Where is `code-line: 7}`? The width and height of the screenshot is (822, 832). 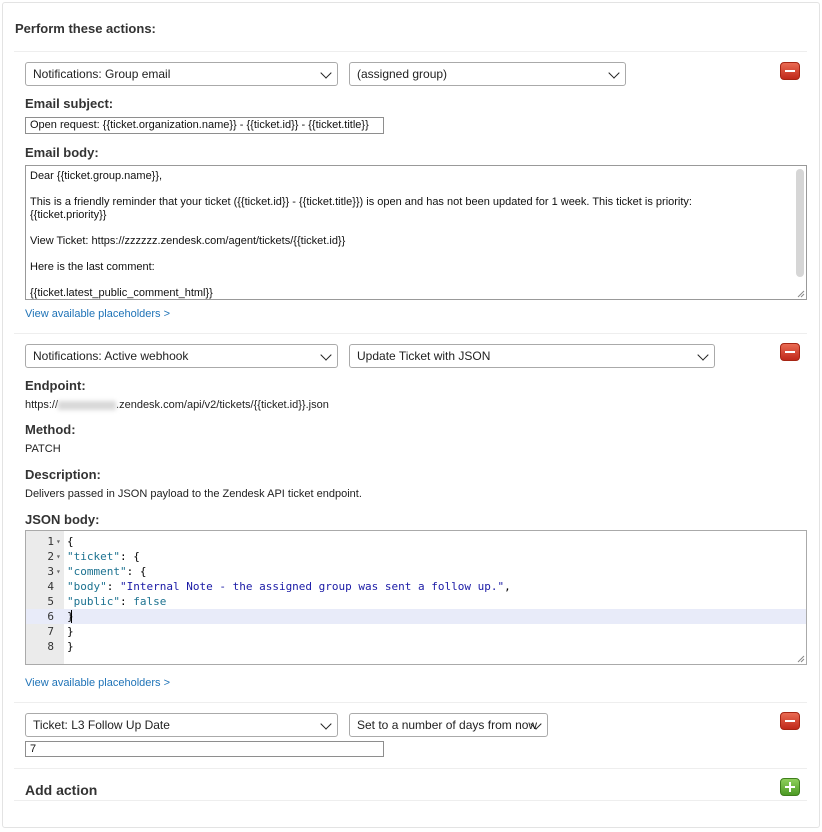 code-line: 7} is located at coordinates (416, 631).